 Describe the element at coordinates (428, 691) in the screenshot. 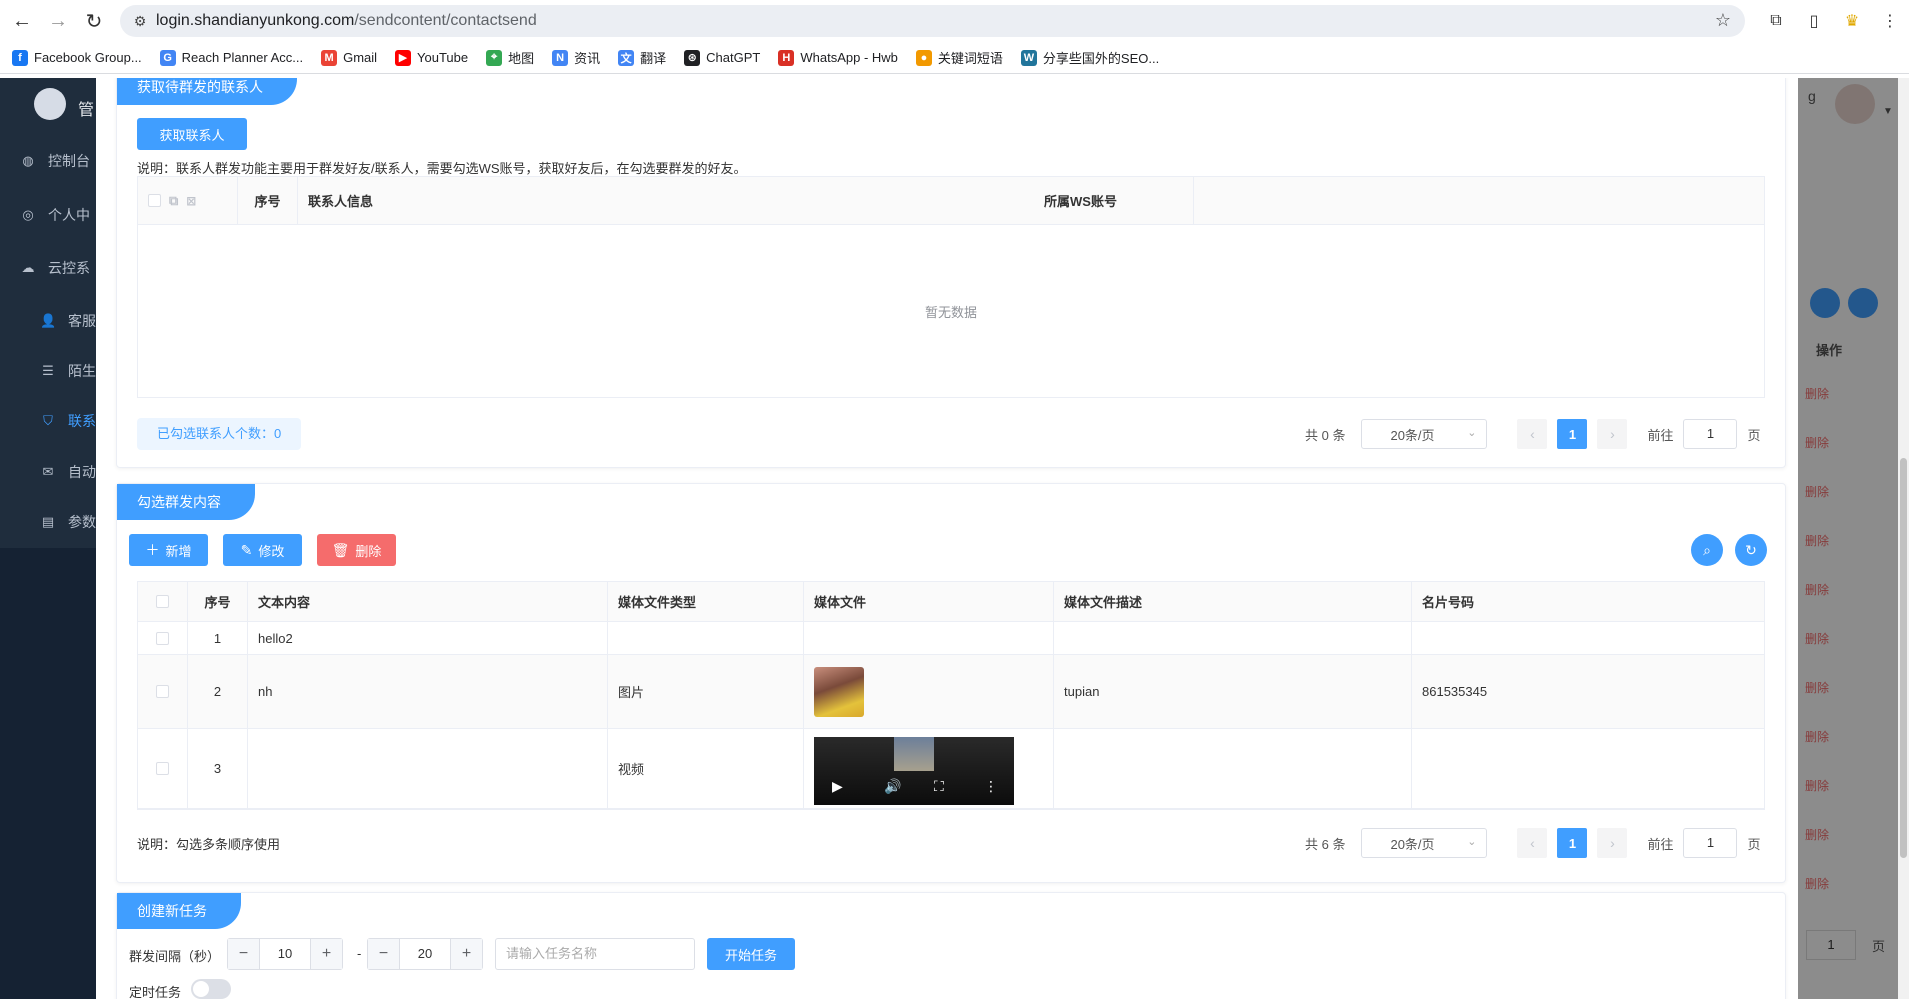

I see `row-text: nh` at that location.